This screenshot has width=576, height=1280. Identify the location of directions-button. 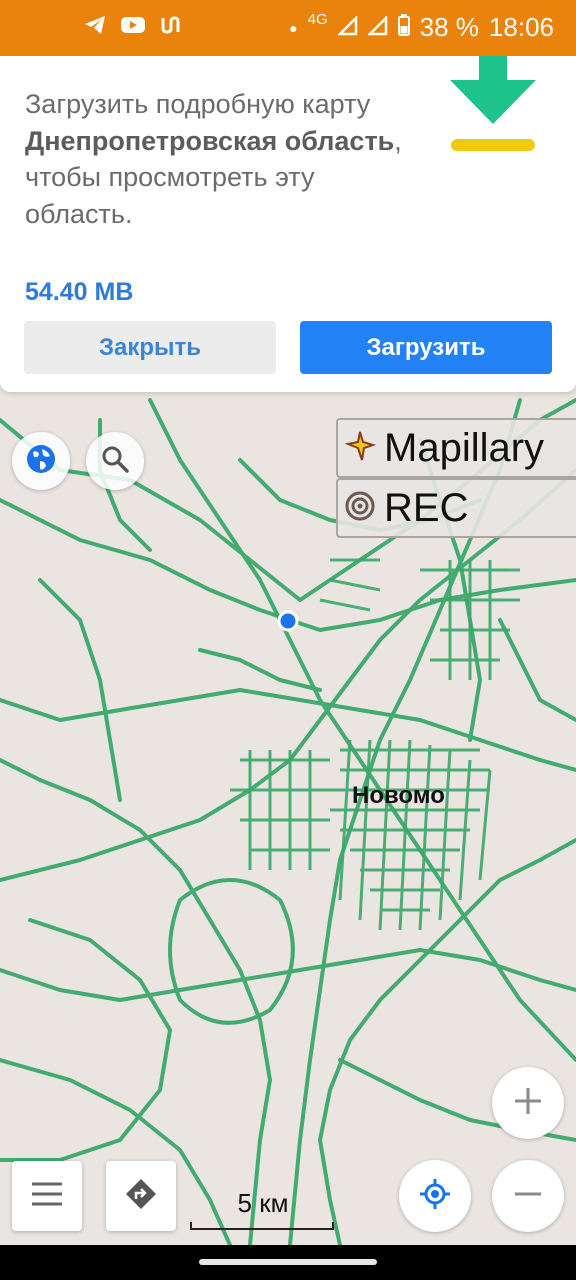
(141, 1196).